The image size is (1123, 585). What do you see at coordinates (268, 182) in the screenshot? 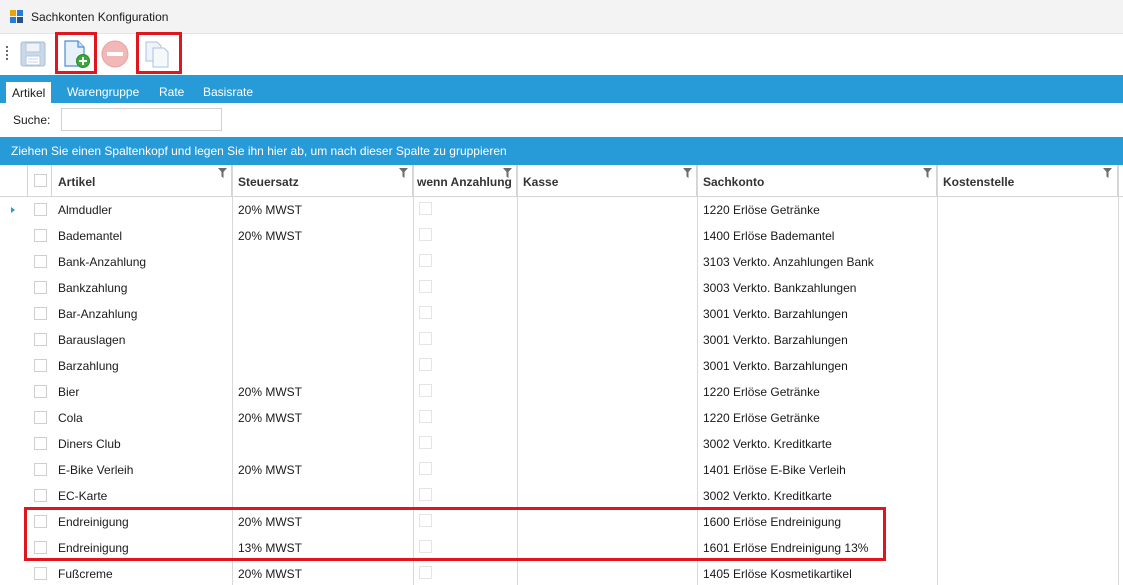
I see `header-steuersatz-label: Steuersatz` at bounding box center [268, 182].